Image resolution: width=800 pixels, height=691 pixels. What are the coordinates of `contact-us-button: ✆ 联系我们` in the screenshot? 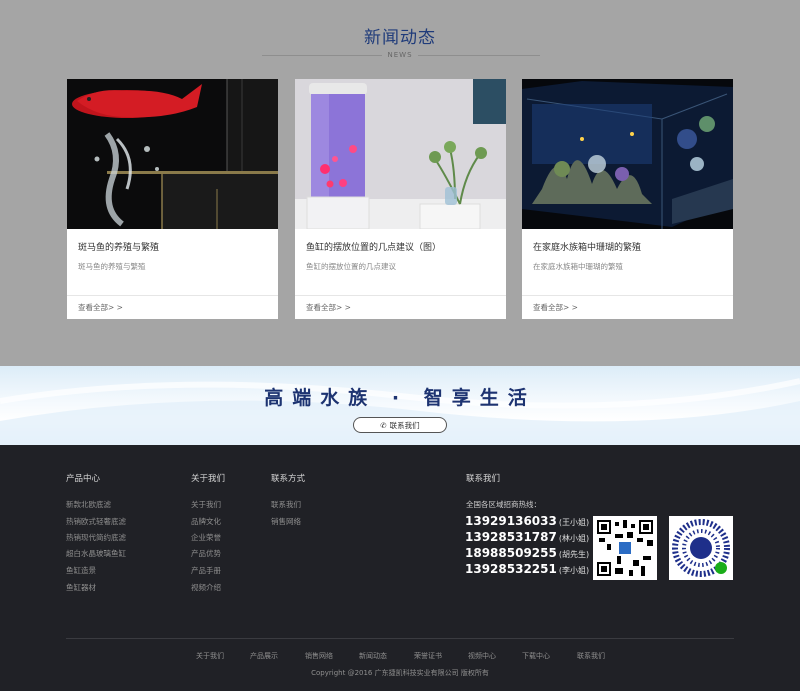 It's located at (400, 425).